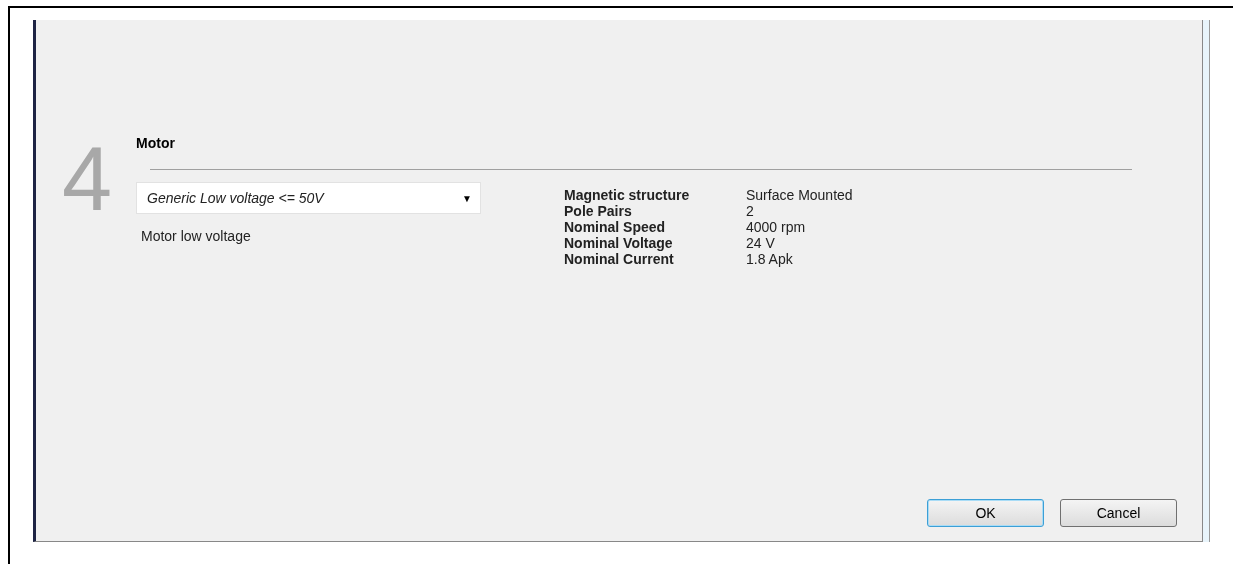 This screenshot has height=564, width=1233. What do you see at coordinates (467, 198) in the screenshot?
I see `dropdown-arrow-icon: ▼` at bounding box center [467, 198].